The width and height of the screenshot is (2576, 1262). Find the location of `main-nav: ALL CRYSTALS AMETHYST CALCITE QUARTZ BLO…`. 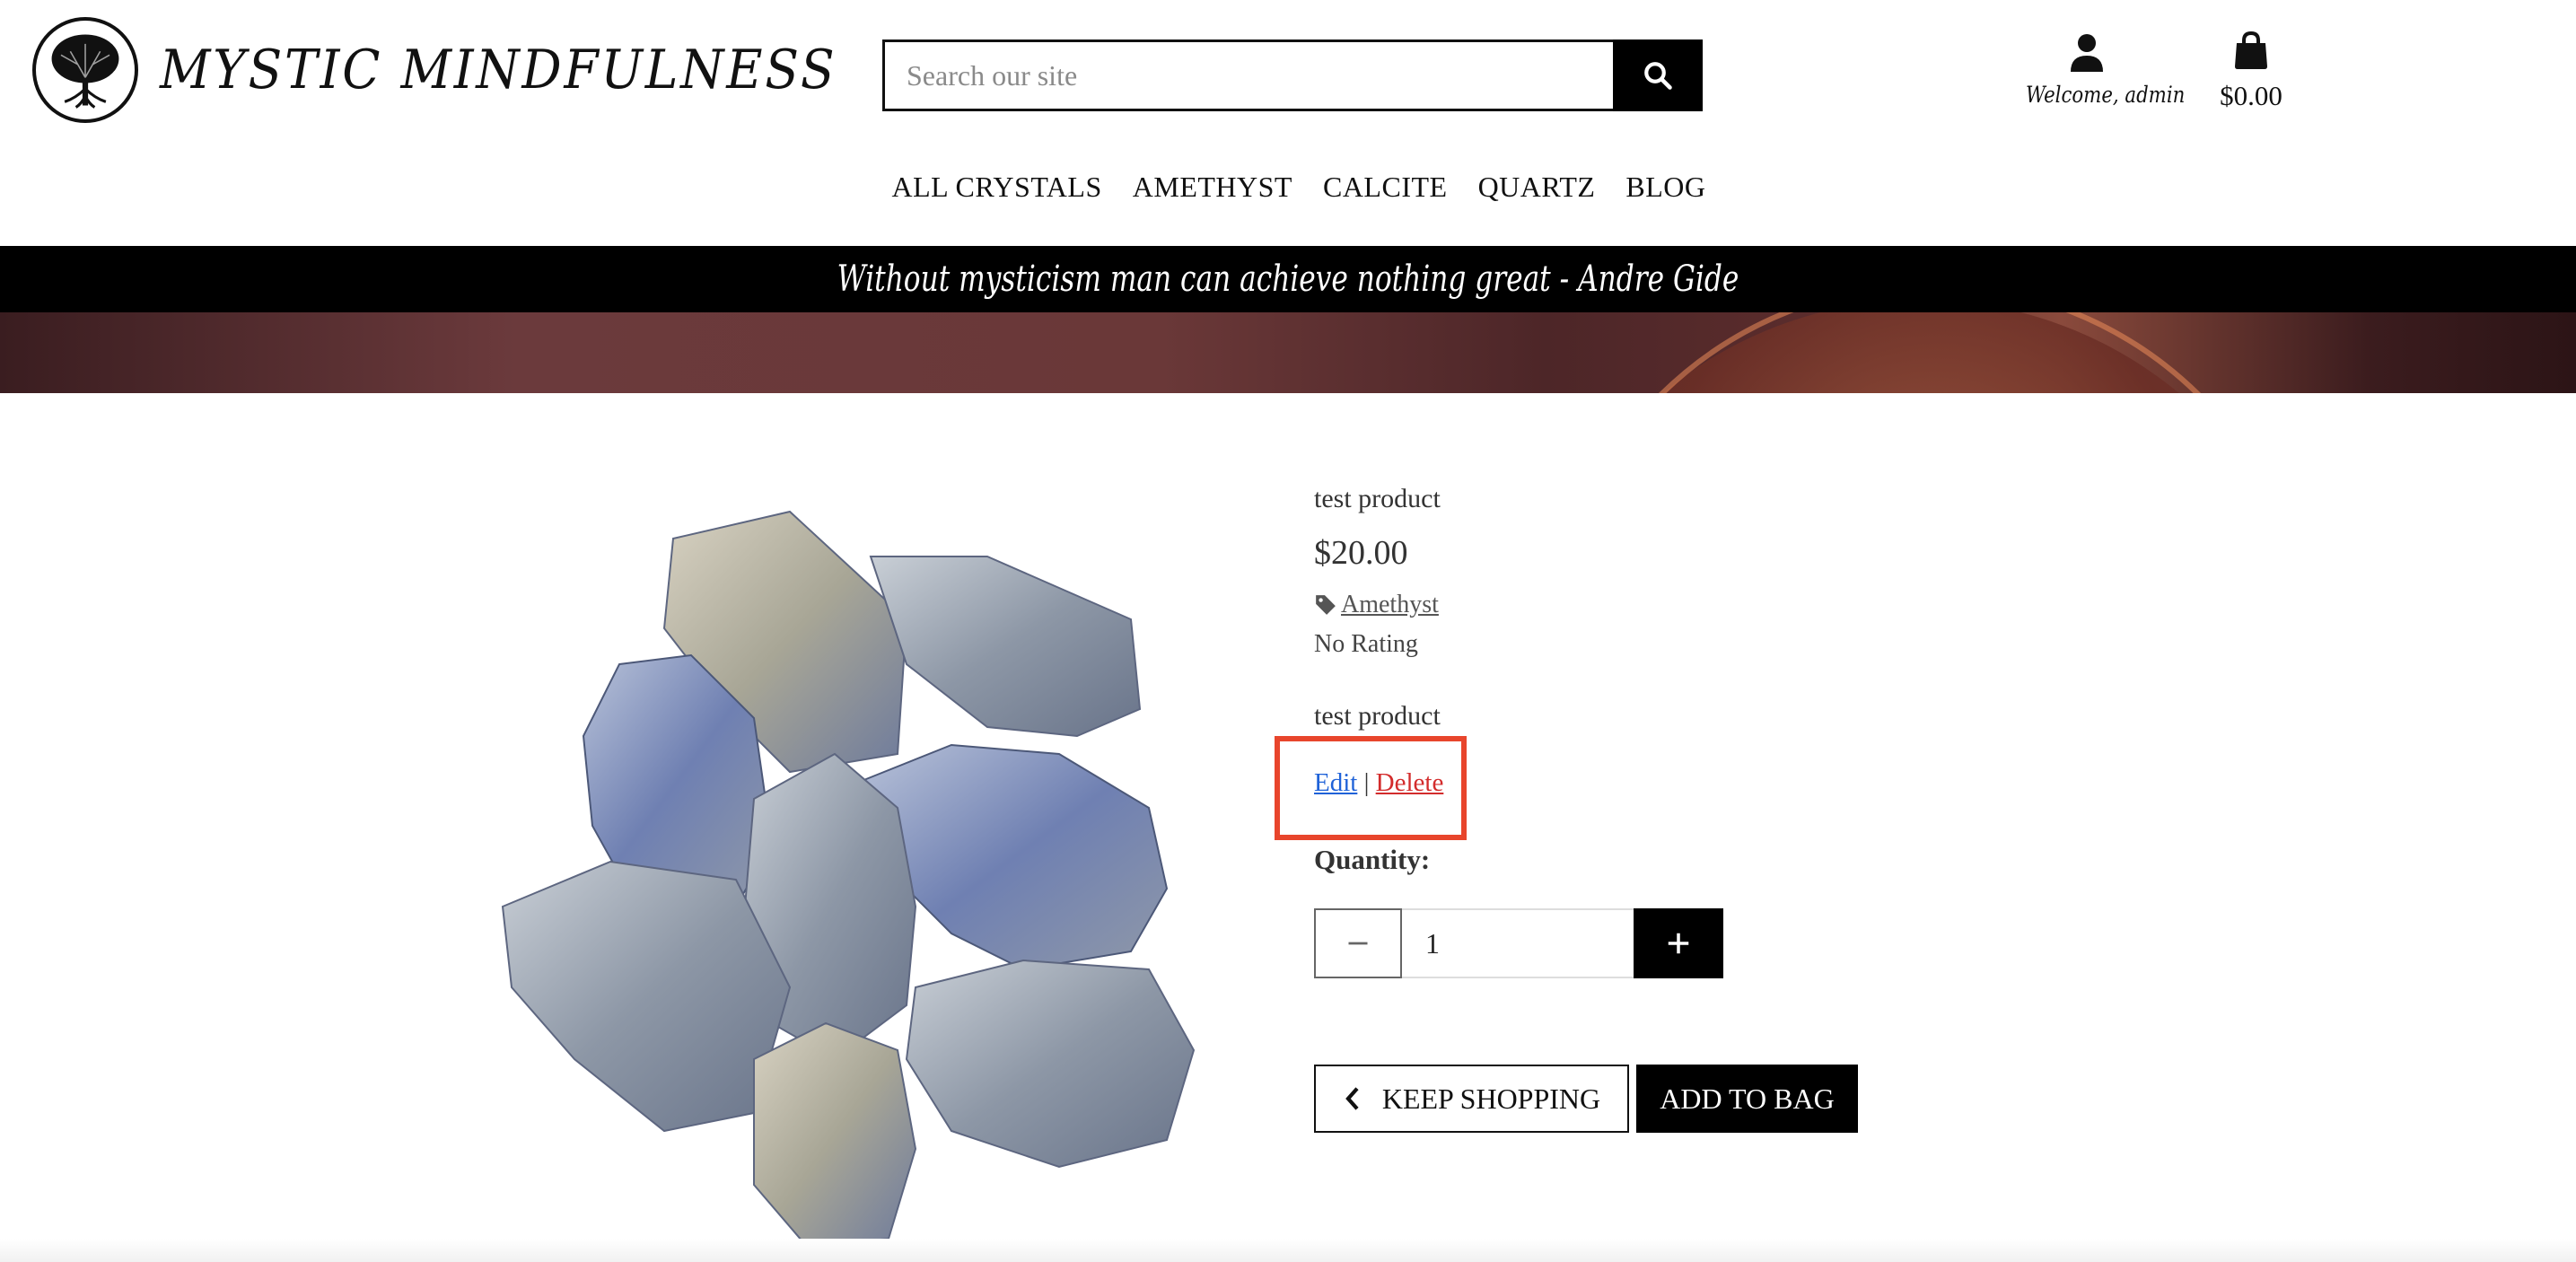

main-nav: ALL CRYSTALS AMETHYST CALCITE QUARTZ BLO… is located at coordinates (1288, 188).